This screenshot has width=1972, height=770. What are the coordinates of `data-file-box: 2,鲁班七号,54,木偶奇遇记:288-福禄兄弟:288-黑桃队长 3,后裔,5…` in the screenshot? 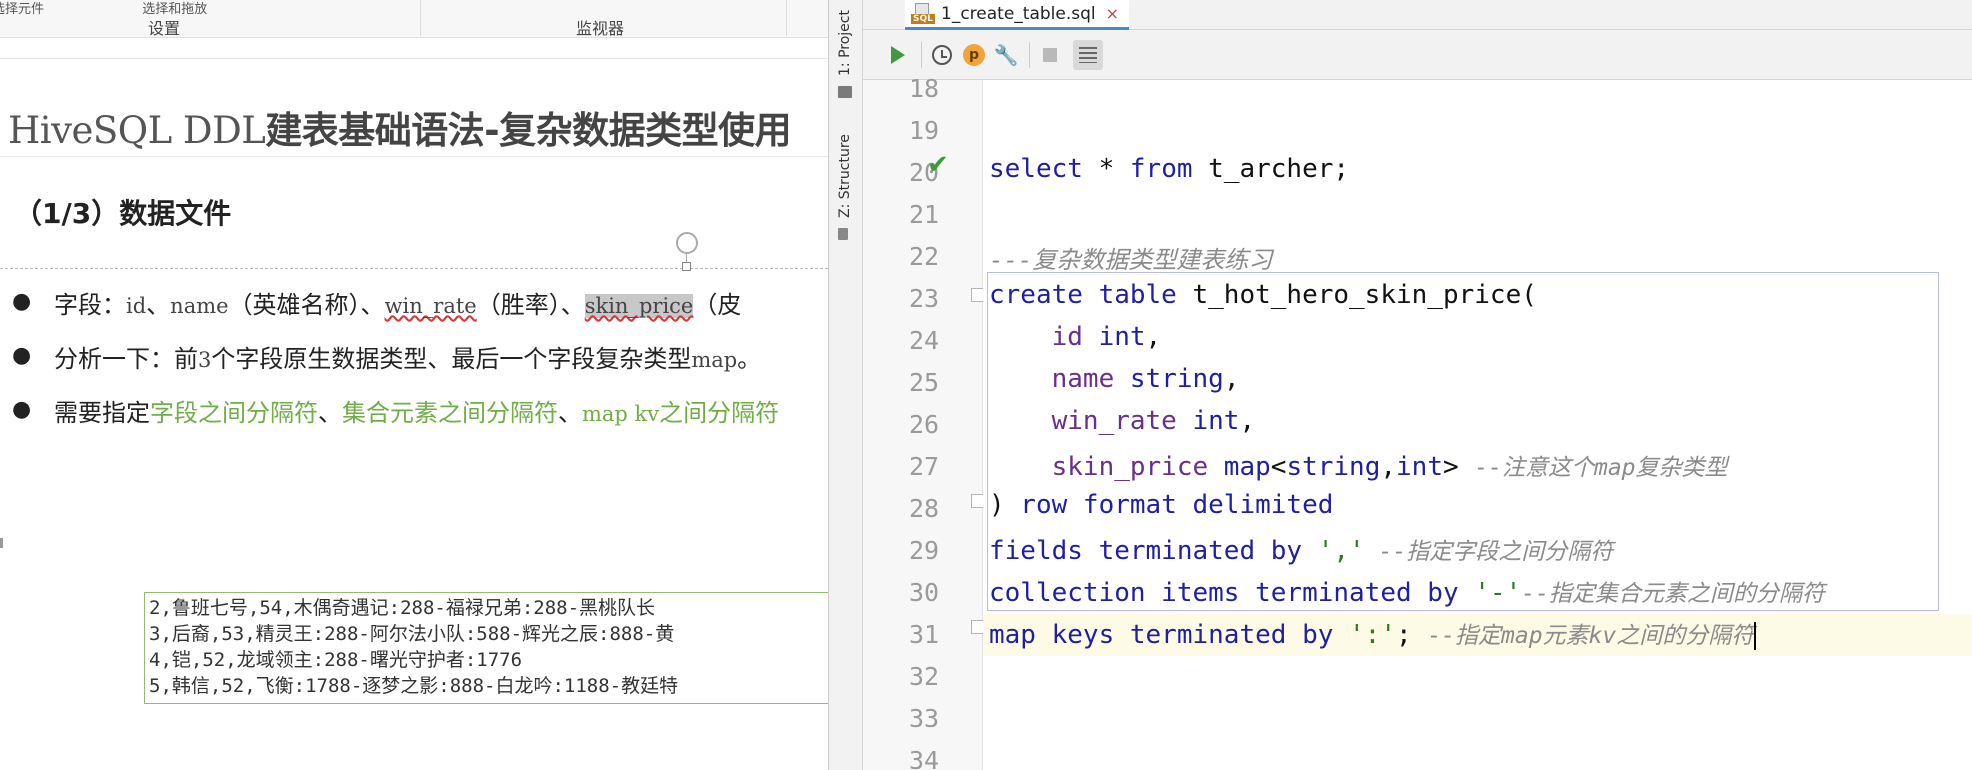 It's located at (486, 648).